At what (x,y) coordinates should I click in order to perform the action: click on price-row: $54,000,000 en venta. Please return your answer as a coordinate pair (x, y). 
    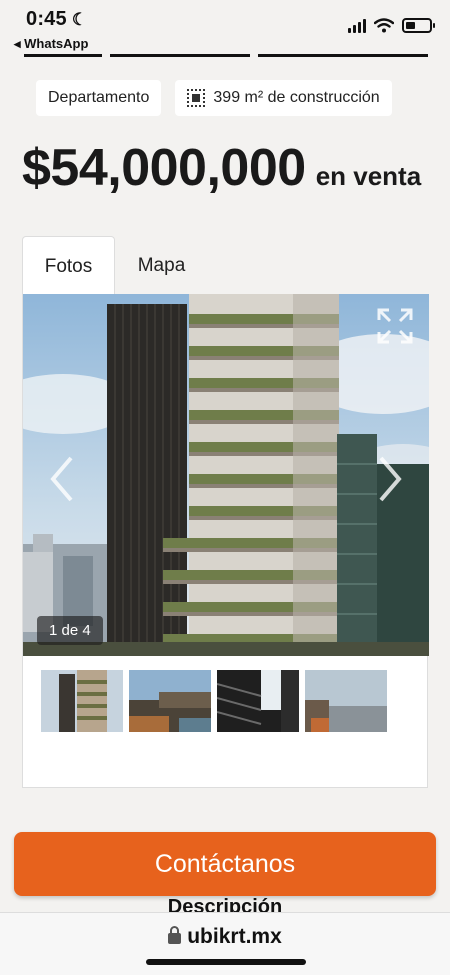
    Looking at the image, I should click on (221, 168).